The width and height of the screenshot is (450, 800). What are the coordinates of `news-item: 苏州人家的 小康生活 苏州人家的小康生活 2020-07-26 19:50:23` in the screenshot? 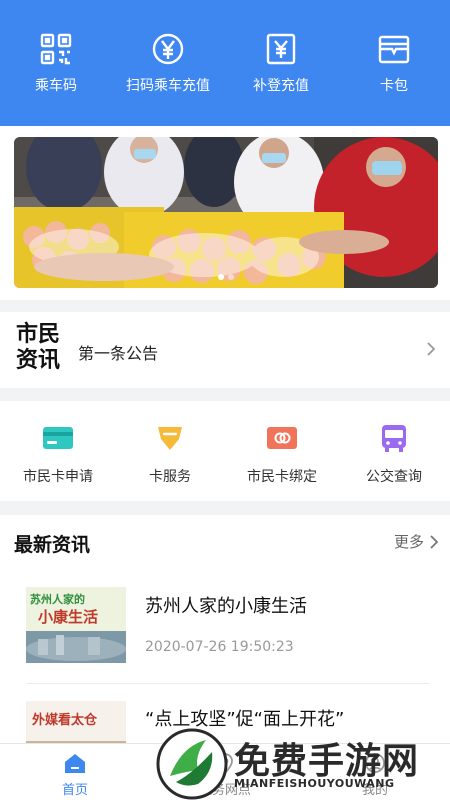 It's located at (225, 630).